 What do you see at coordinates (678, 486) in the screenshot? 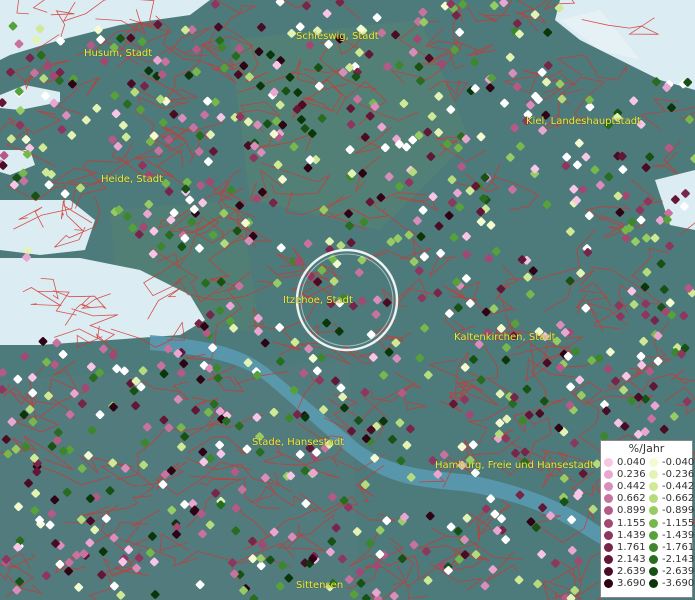
I see `legend-value: -0.442` at bounding box center [678, 486].